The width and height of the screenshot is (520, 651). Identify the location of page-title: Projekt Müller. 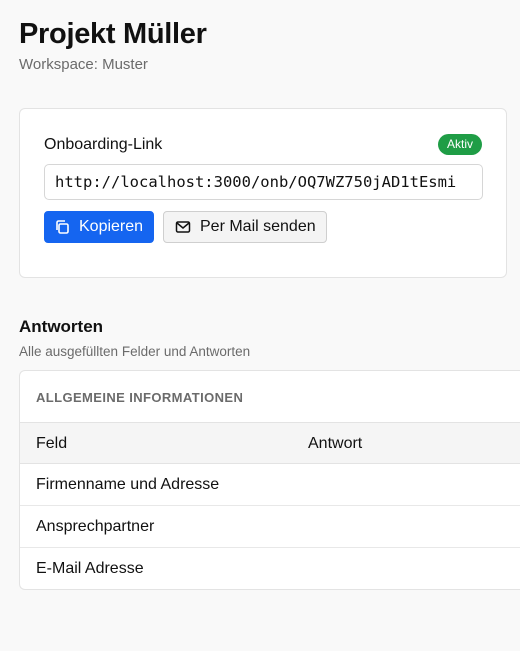
(113, 34).